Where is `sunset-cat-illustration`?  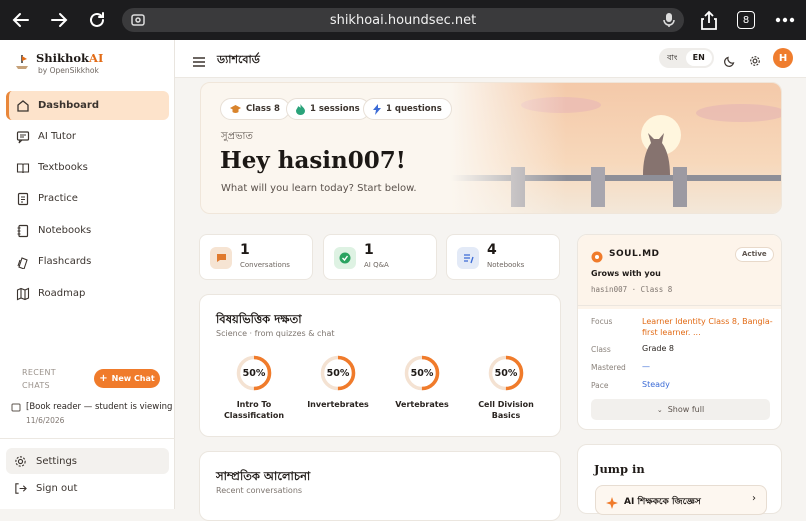
sunset-cat-illustration is located at coordinates (616, 148).